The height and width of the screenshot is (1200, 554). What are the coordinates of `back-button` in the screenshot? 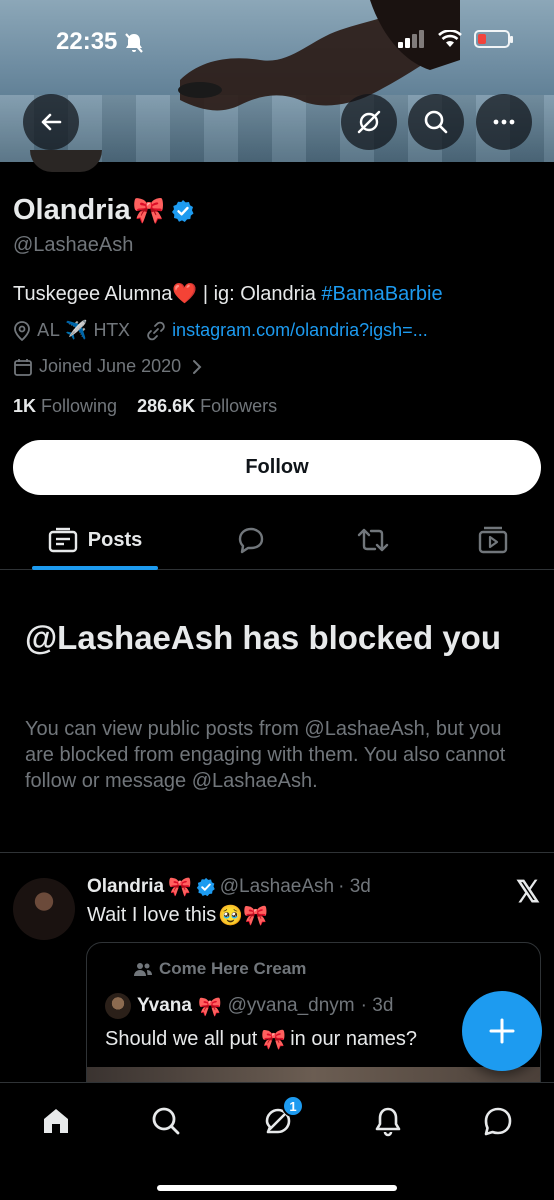 It's located at (51, 122).